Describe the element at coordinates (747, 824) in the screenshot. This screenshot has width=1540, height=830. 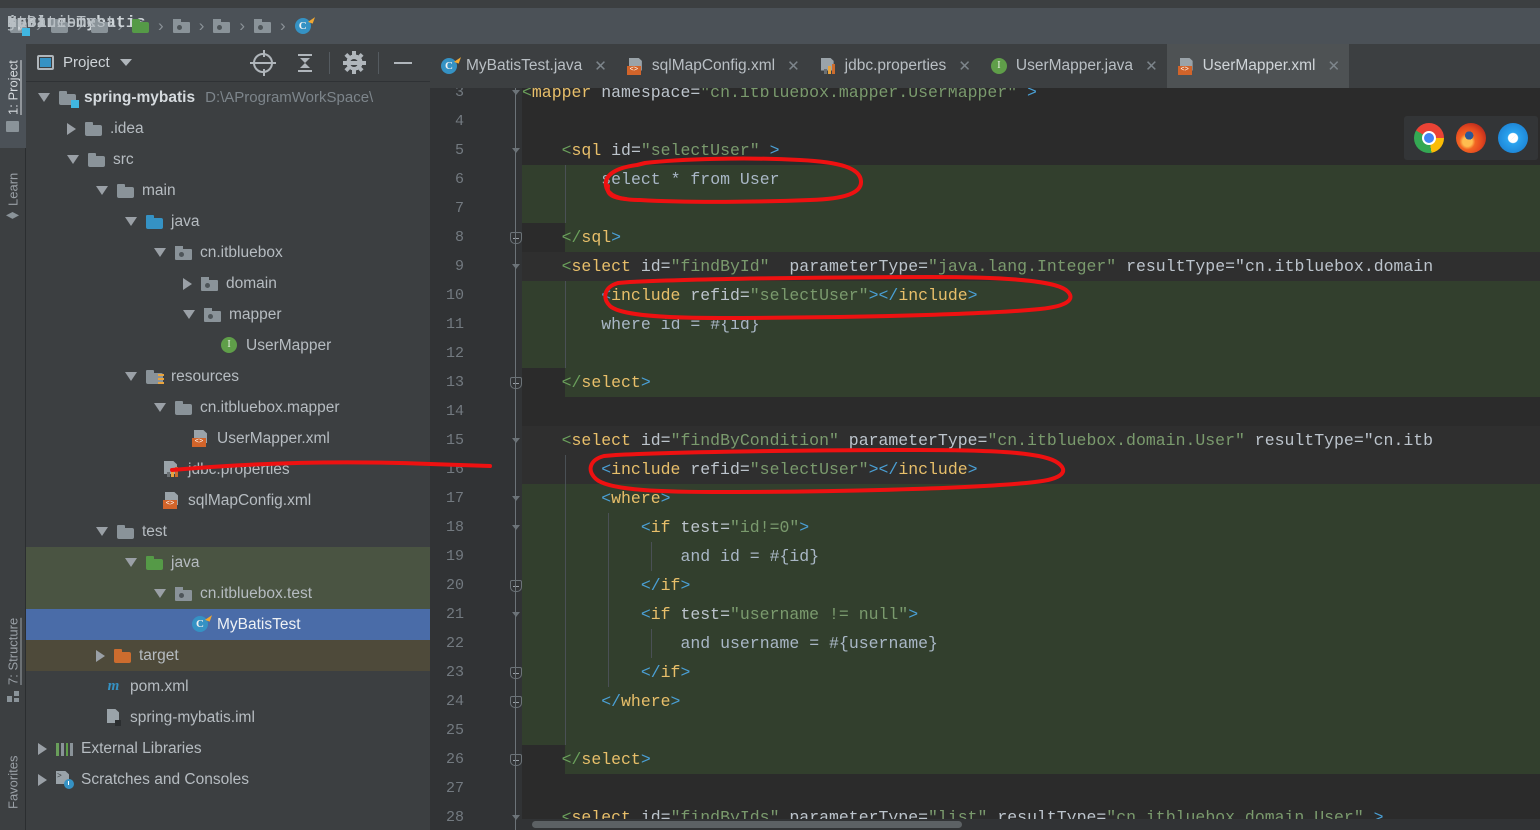
I see `scrollbar-thumb` at that location.